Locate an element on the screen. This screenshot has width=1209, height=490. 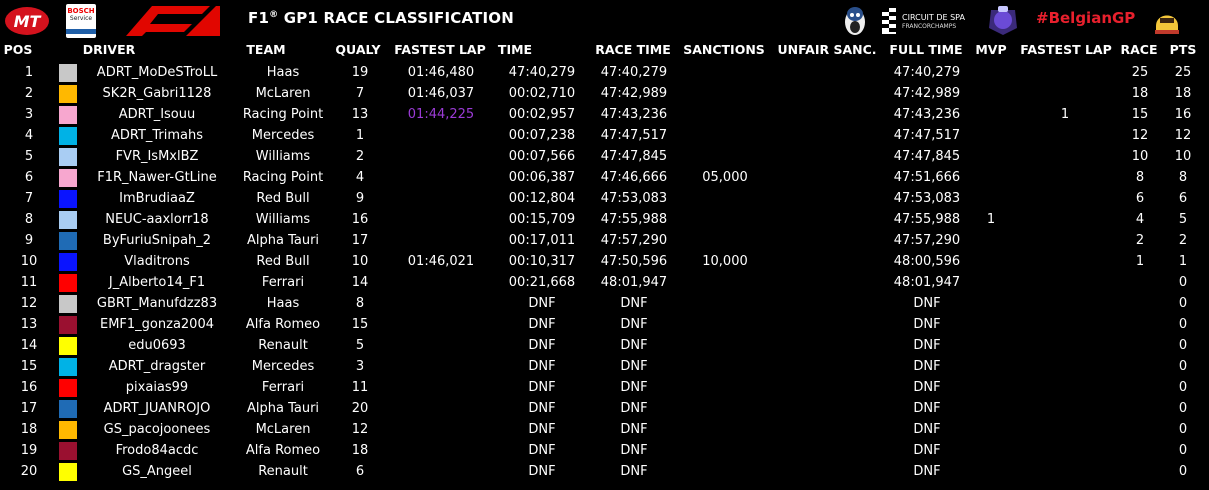
race-time: 47:42,989 is located at coordinates (634, 93).